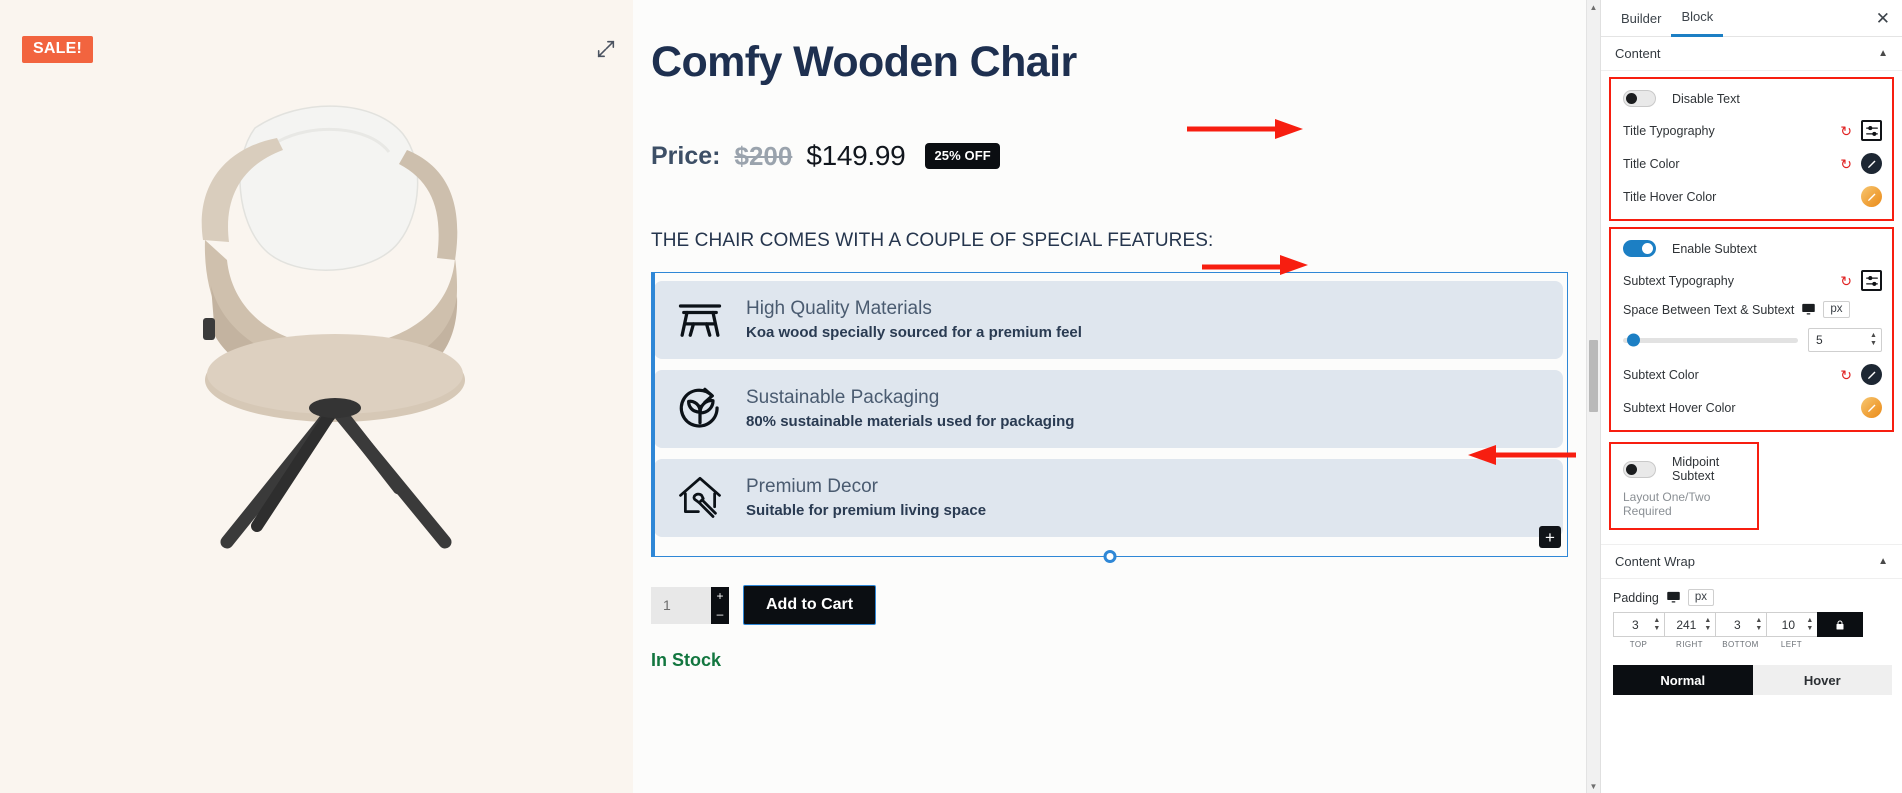  I want to click on feature-title: High Quality Materials, so click(839, 308).